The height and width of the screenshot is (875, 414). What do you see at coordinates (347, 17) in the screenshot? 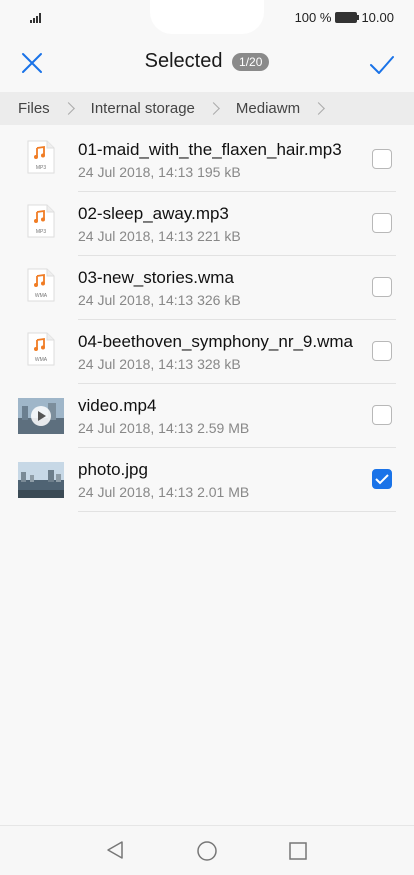
I see `battery-icon` at bounding box center [347, 17].